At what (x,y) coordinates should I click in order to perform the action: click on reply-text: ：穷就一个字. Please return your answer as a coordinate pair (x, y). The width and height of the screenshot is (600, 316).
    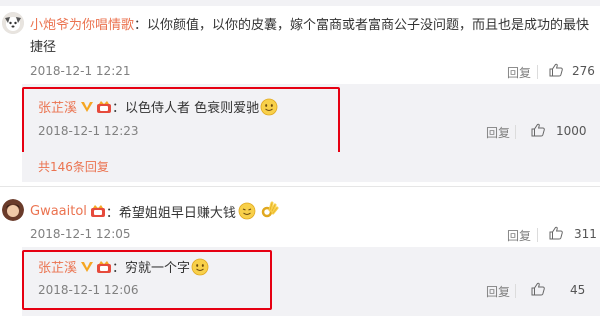
    Looking at the image, I should click on (151, 268).